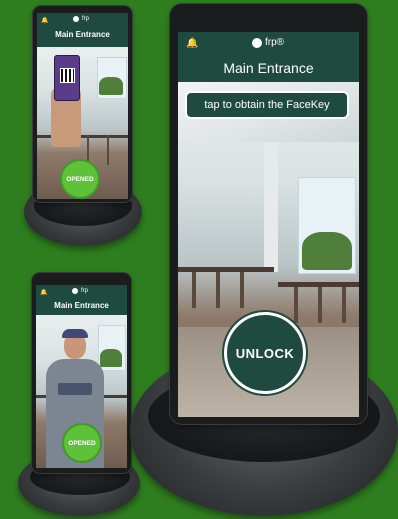 The image size is (398, 519). What do you see at coordinates (81, 376) in the screenshot?
I see `screen-bottom-left: 🔔 frp Main Entrance OPENED` at bounding box center [81, 376].